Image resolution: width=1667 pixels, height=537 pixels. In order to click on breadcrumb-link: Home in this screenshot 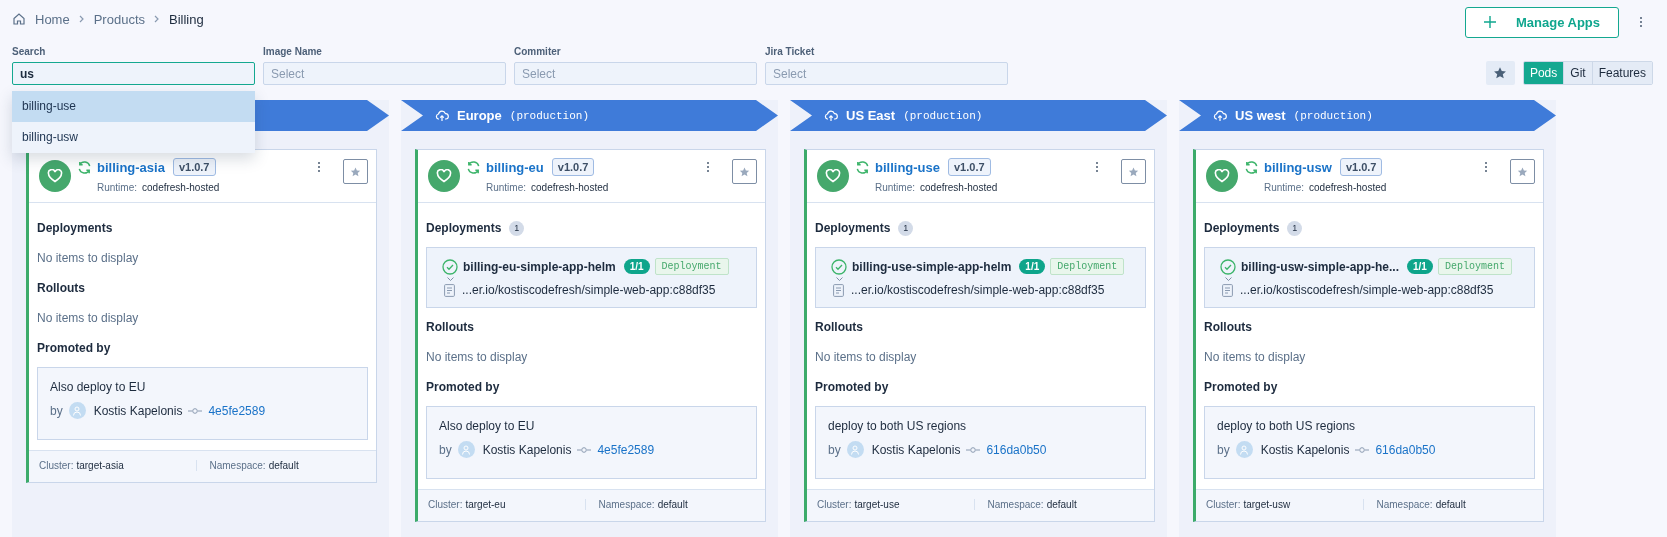, I will do `click(52, 19)`.